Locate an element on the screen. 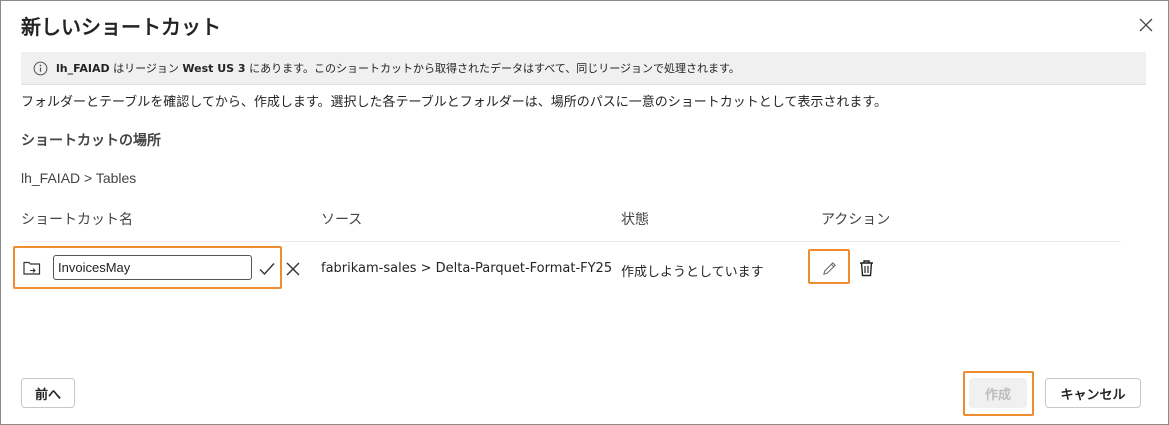  create-button: 作成 is located at coordinates (998, 393).